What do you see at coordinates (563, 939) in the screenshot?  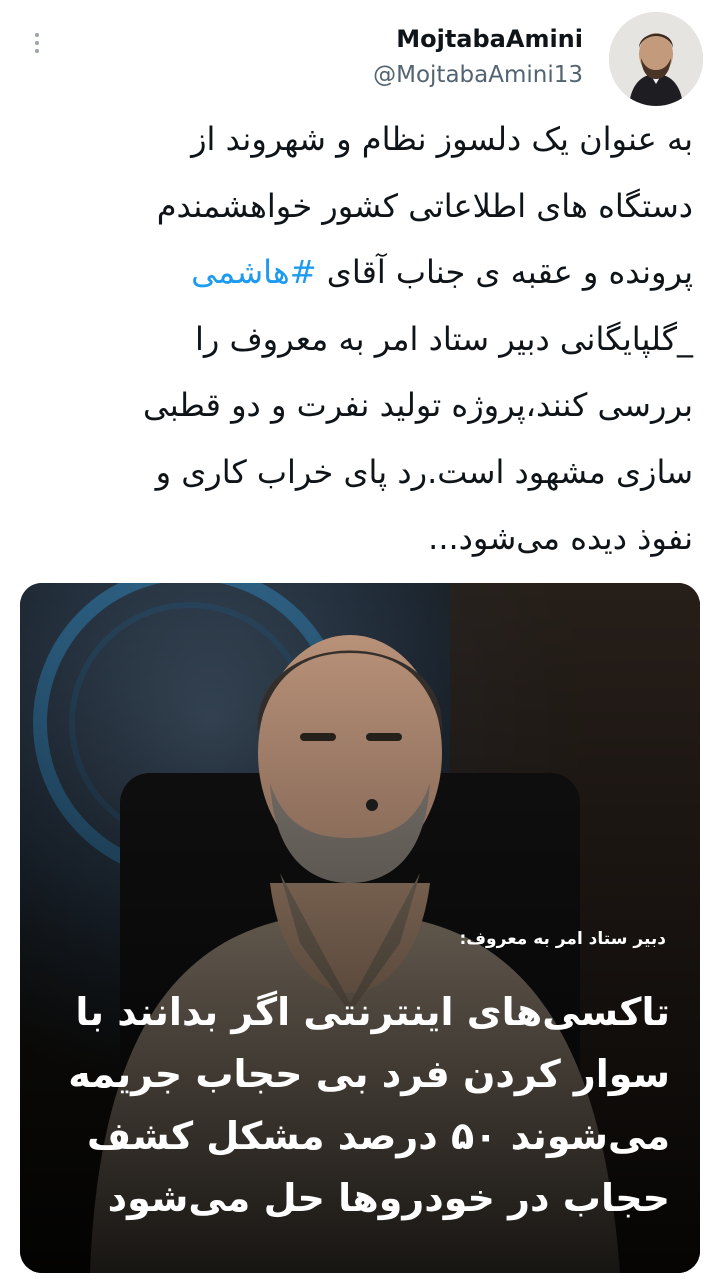 I see `media-caption-subtitle: دبیر ستاد امر به معروف:` at bounding box center [563, 939].